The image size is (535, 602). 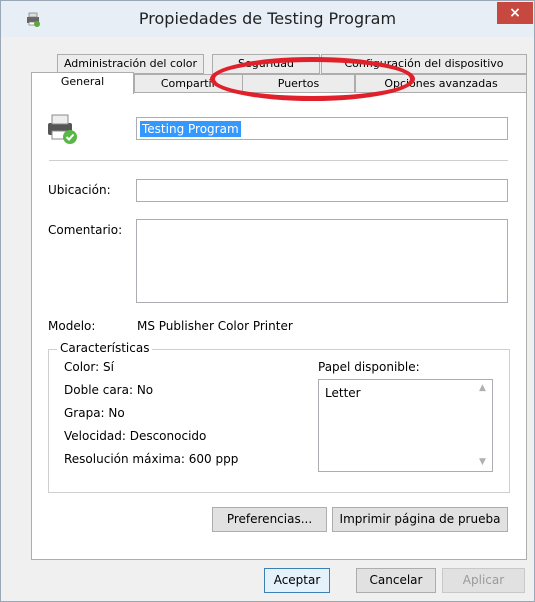 I want to click on feature-max-resolution: Resolución máxima: 600 ppp, so click(x=151, y=459).